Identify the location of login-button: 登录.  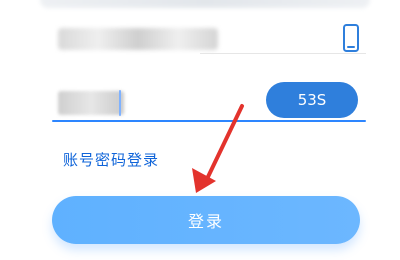
(206, 220).